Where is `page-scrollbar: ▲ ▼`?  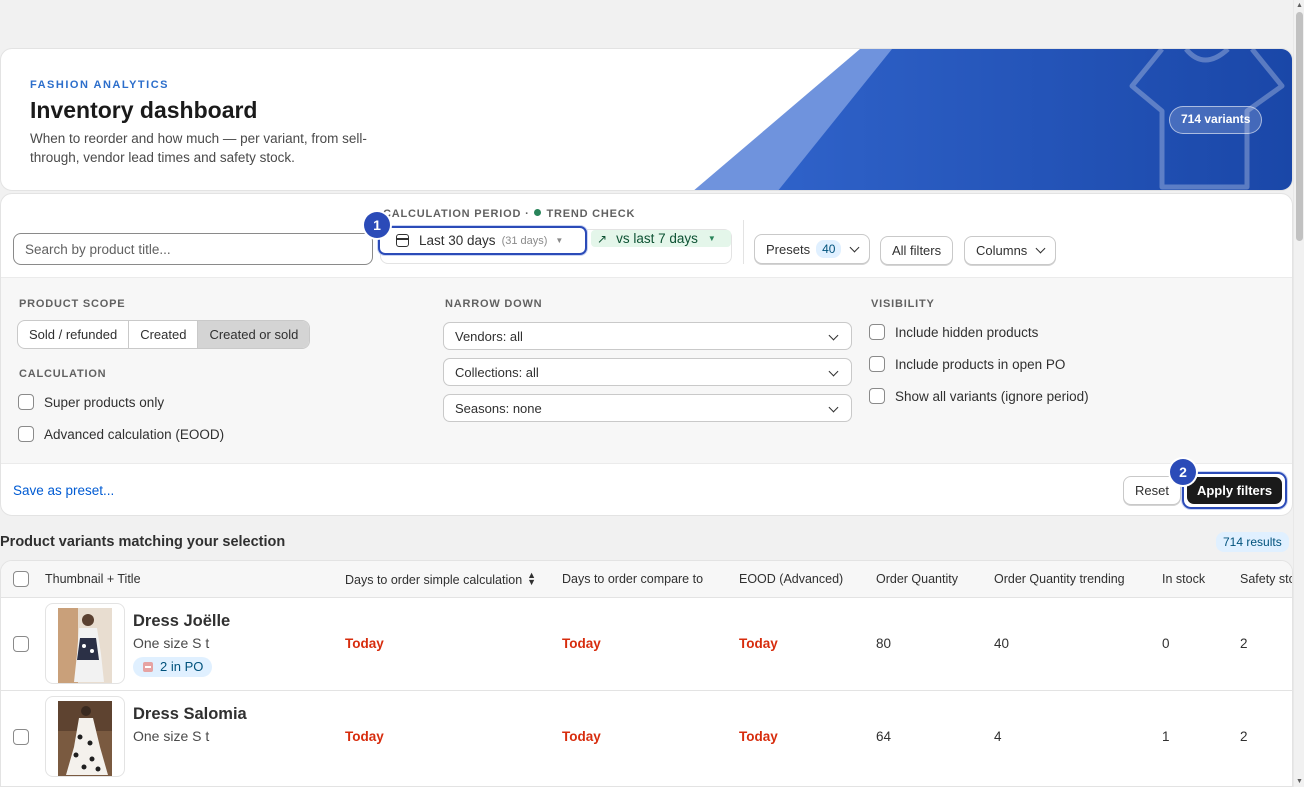 page-scrollbar: ▲ ▼ is located at coordinates (1298, 393).